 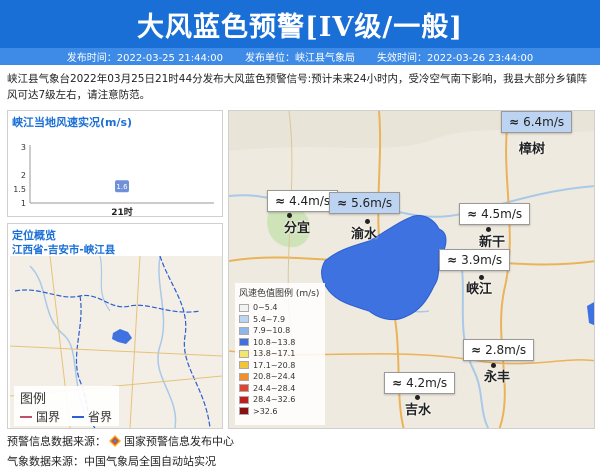 What do you see at coordinates (297, 228) in the screenshot?
I see `town-fenyi: 分宜` at bounding box center [297, 228].